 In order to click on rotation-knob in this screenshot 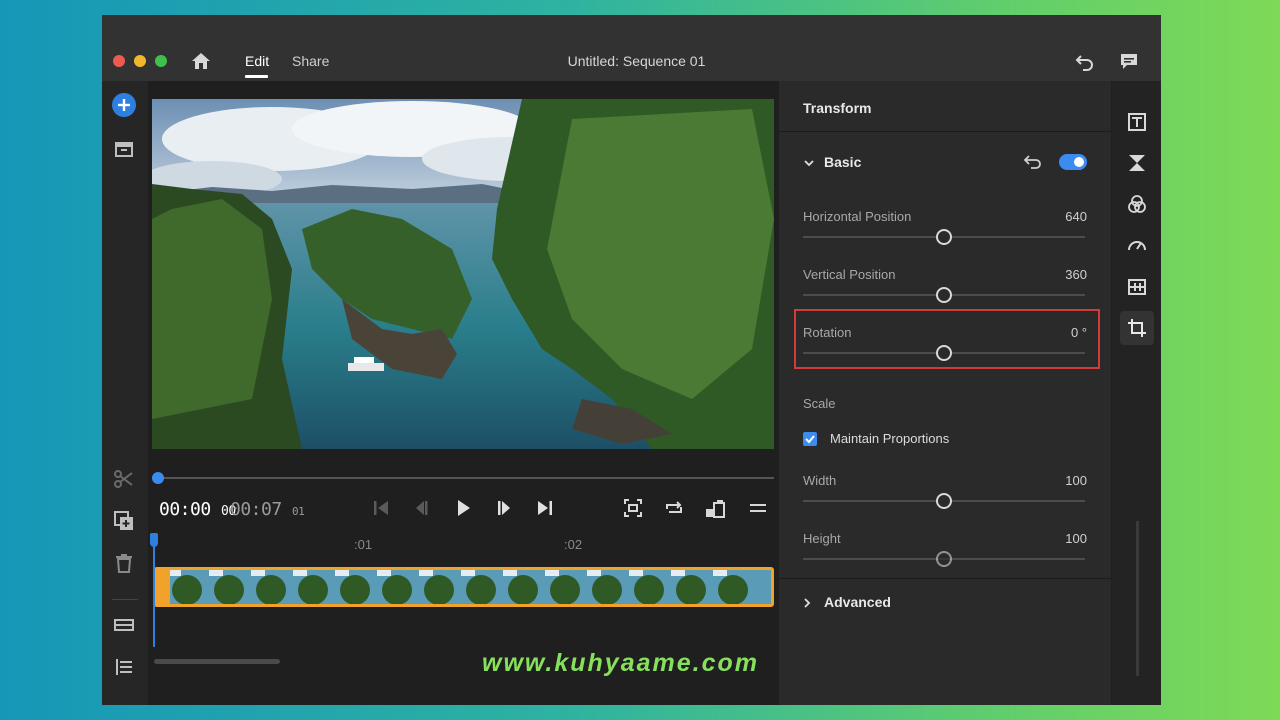, I will do `click(944, 353)`.